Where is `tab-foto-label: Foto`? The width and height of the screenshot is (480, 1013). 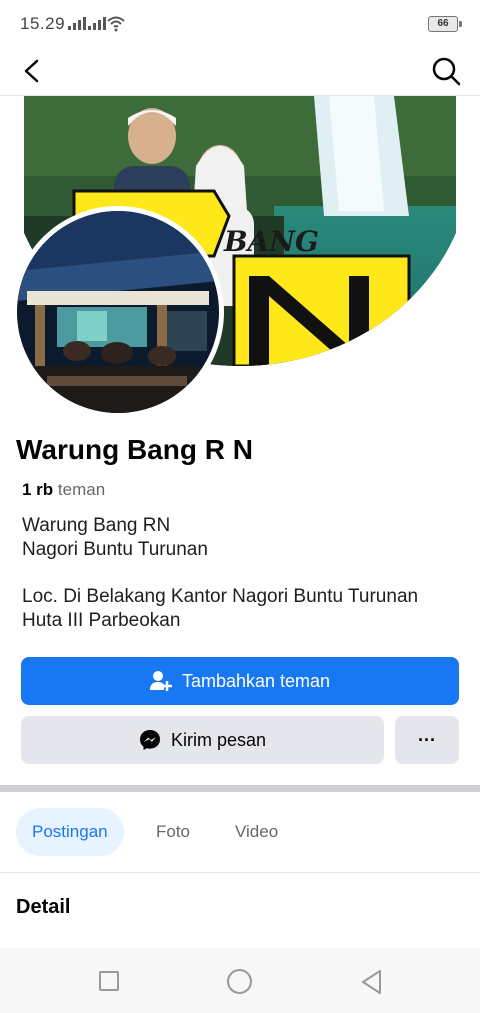
tab-foto-label: Foto is located at coordinates (173, 831).